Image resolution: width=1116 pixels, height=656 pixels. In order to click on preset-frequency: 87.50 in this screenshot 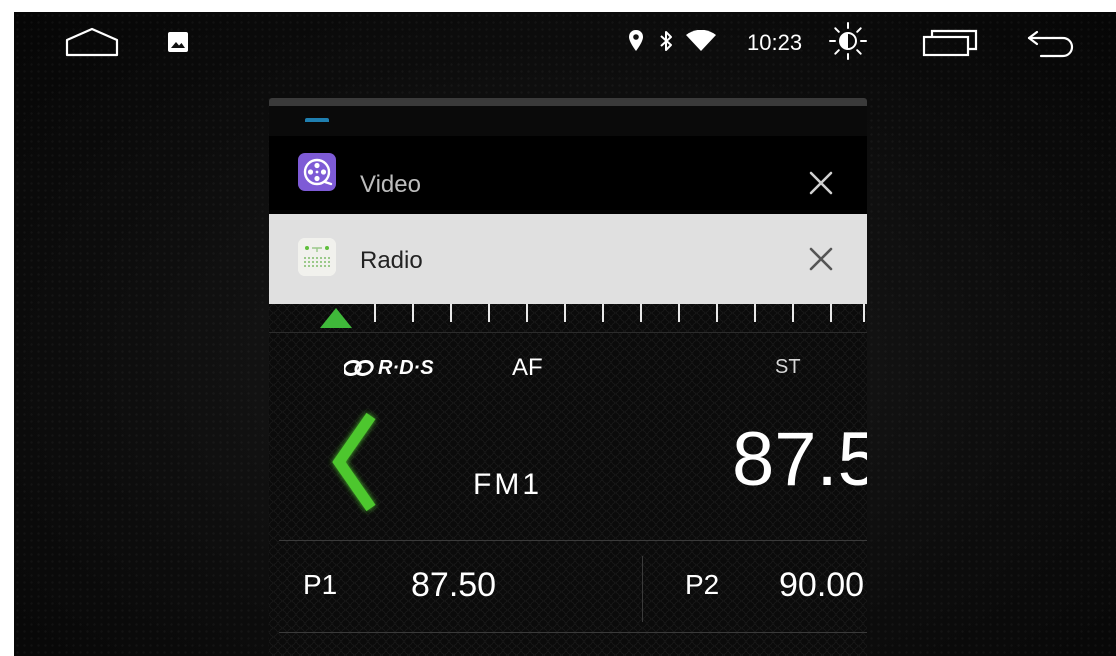, I will do `click(454, 585)`.